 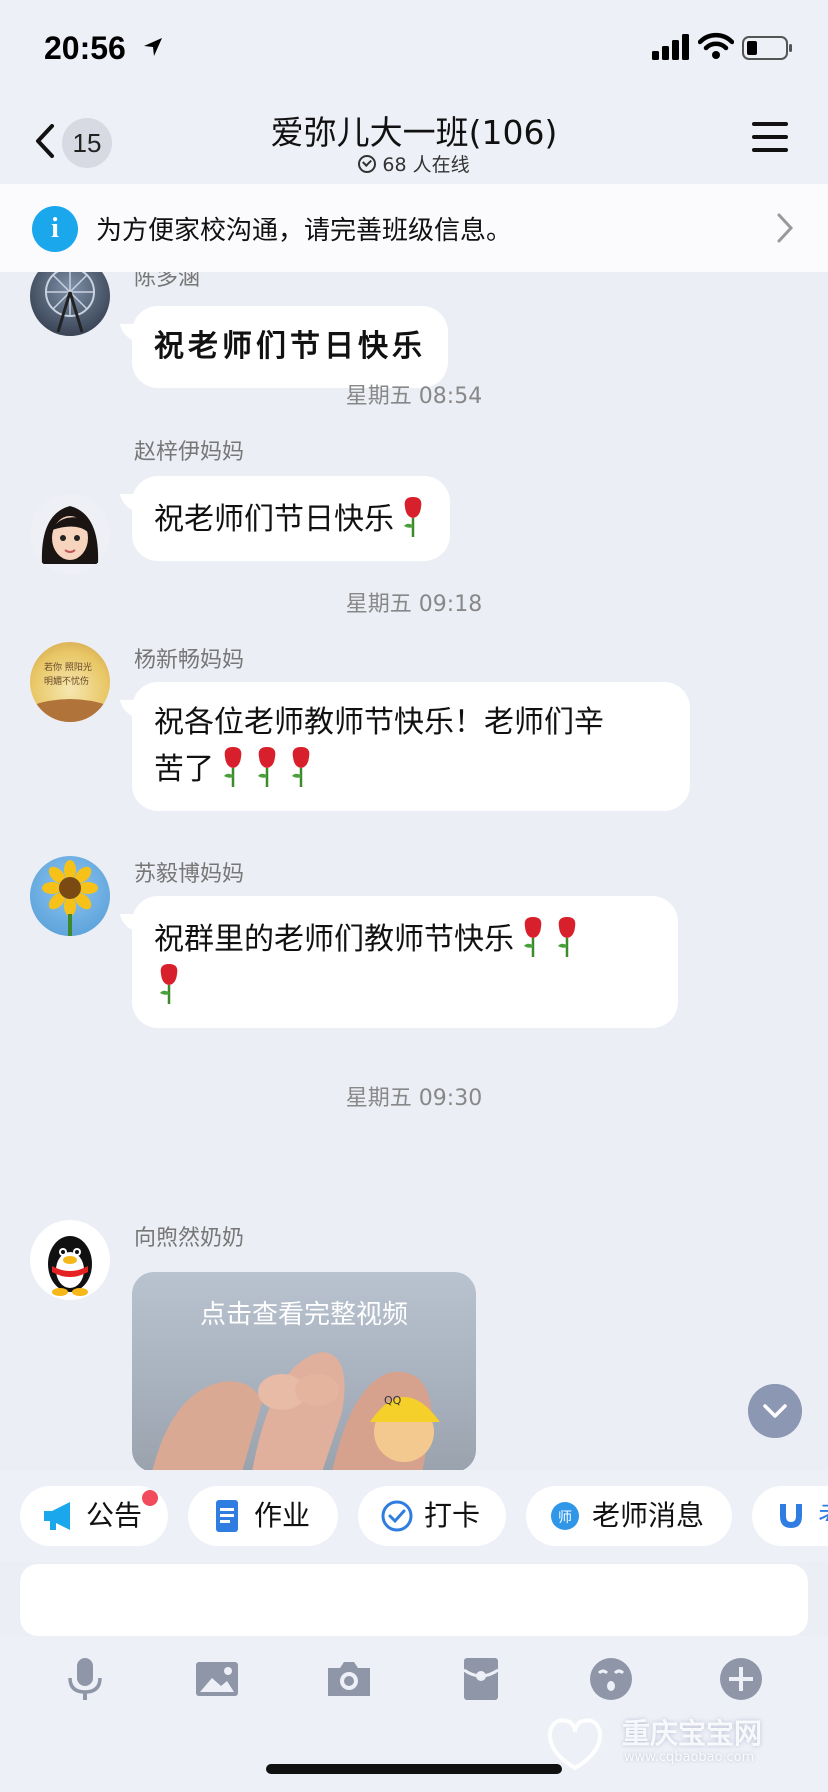 What do you see at coordinates (414, 1769) in the screenshot?
I see `home-indicator` at bounding box center [414, 1769].